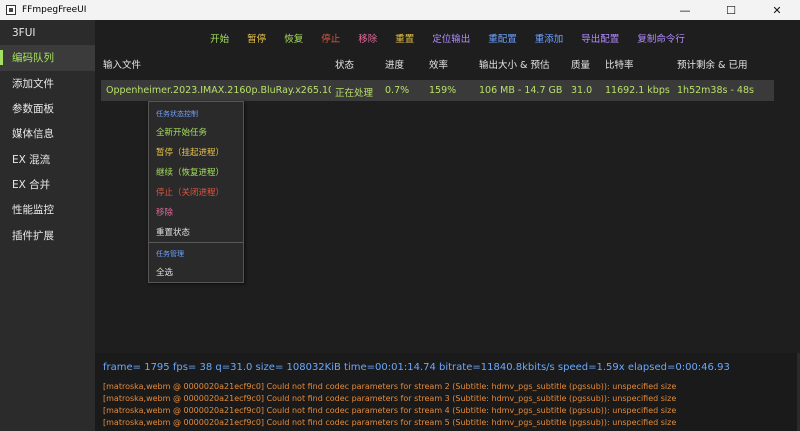 This screenshot has width=800, height=431. I want to click on maximize-button: ☐, so click(731, 10).